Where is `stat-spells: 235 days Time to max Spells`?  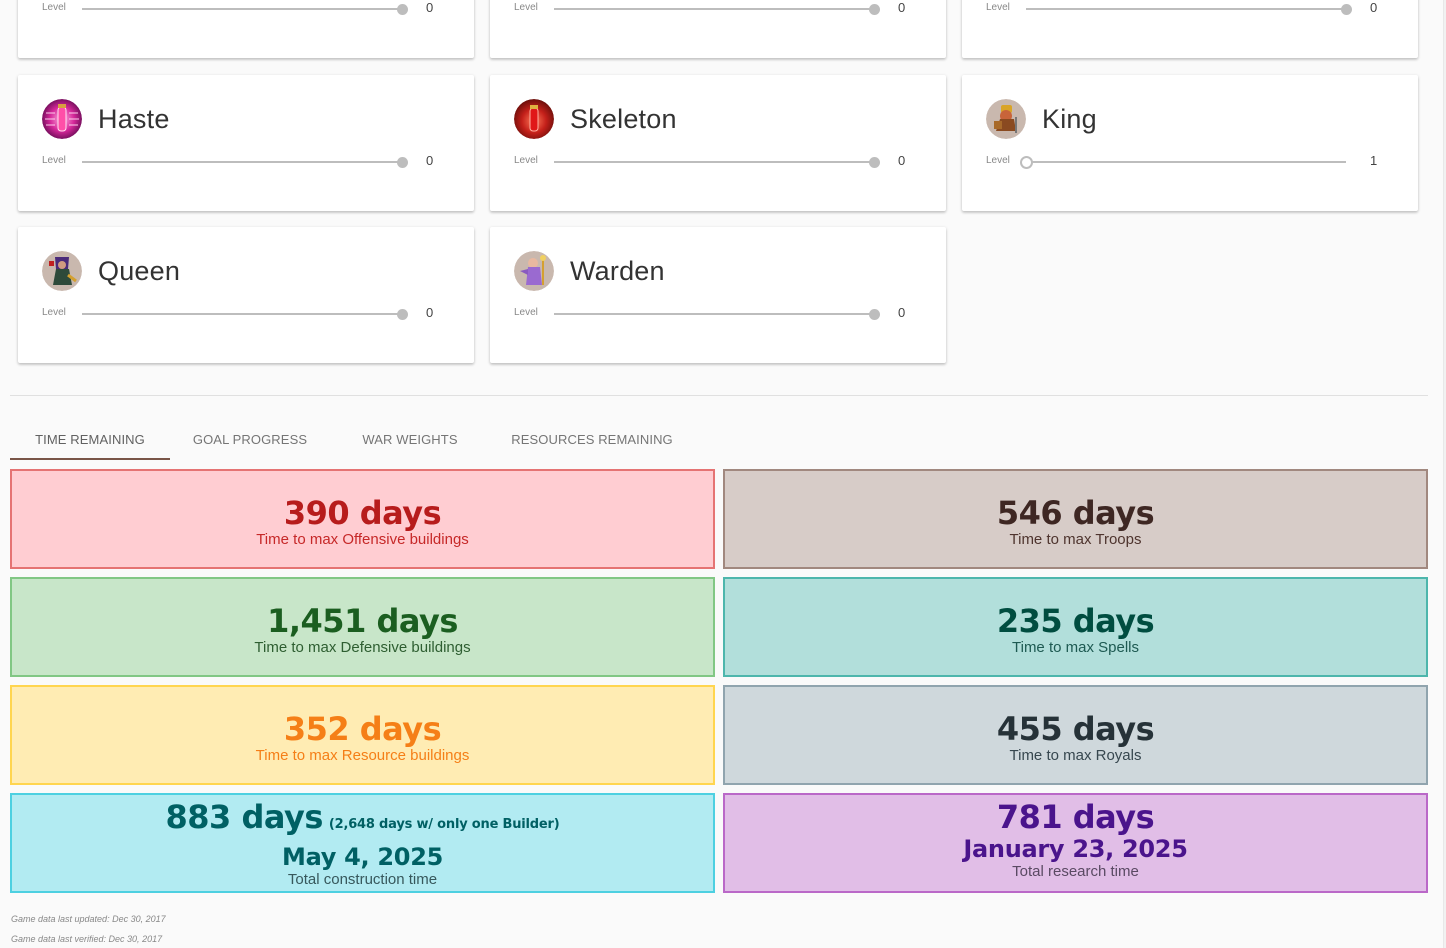
stat-spells: 235 days Time to max Spells is located at coordinates (1075, 627).